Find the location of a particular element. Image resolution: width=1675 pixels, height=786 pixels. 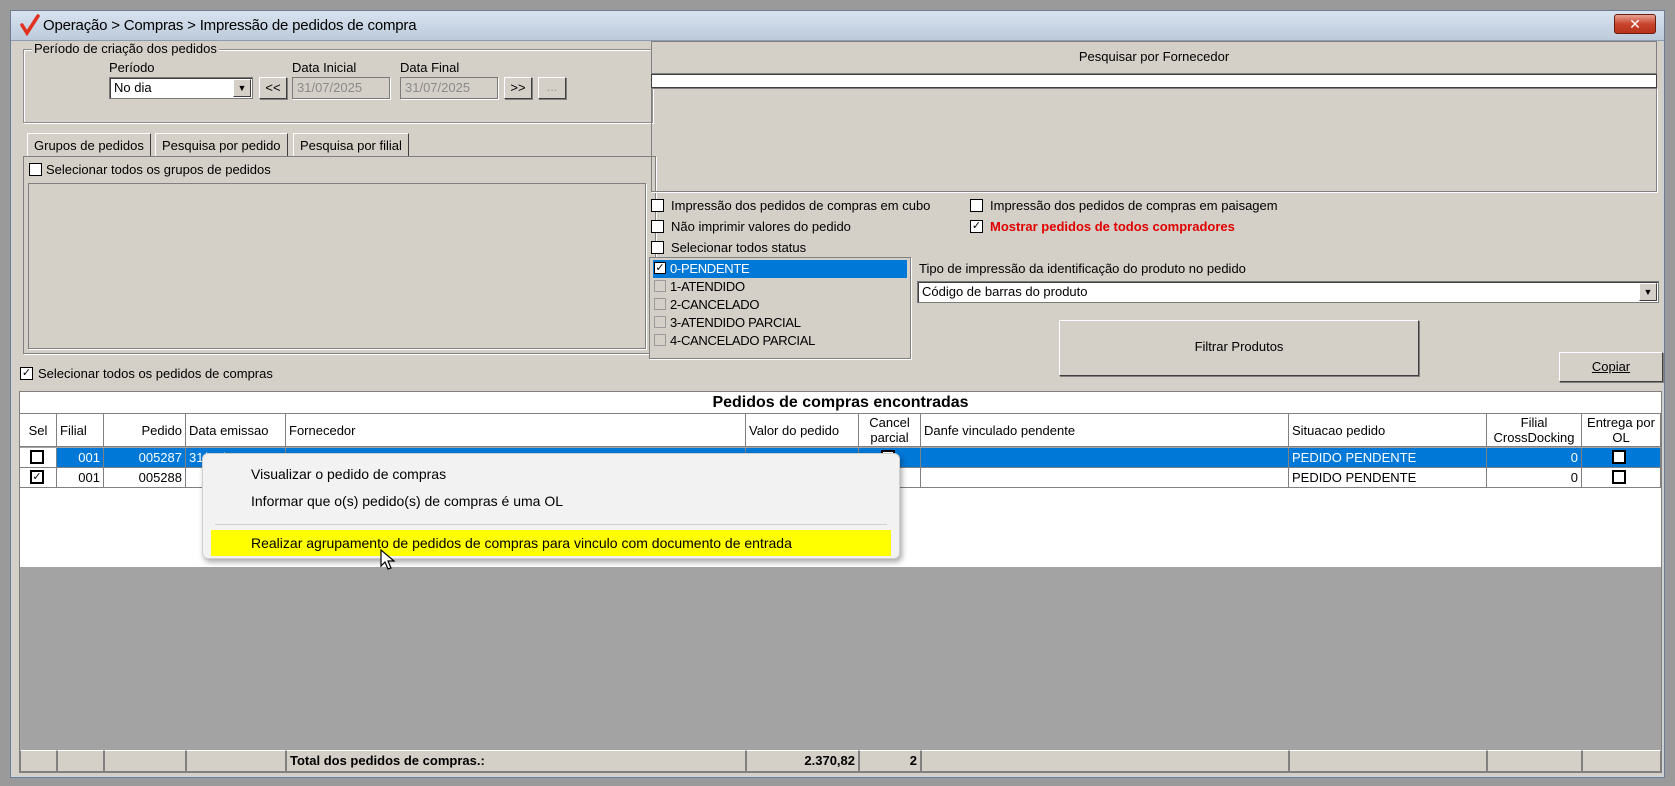

nao-imprimir-checkbox is located at coordinates (657, 226).